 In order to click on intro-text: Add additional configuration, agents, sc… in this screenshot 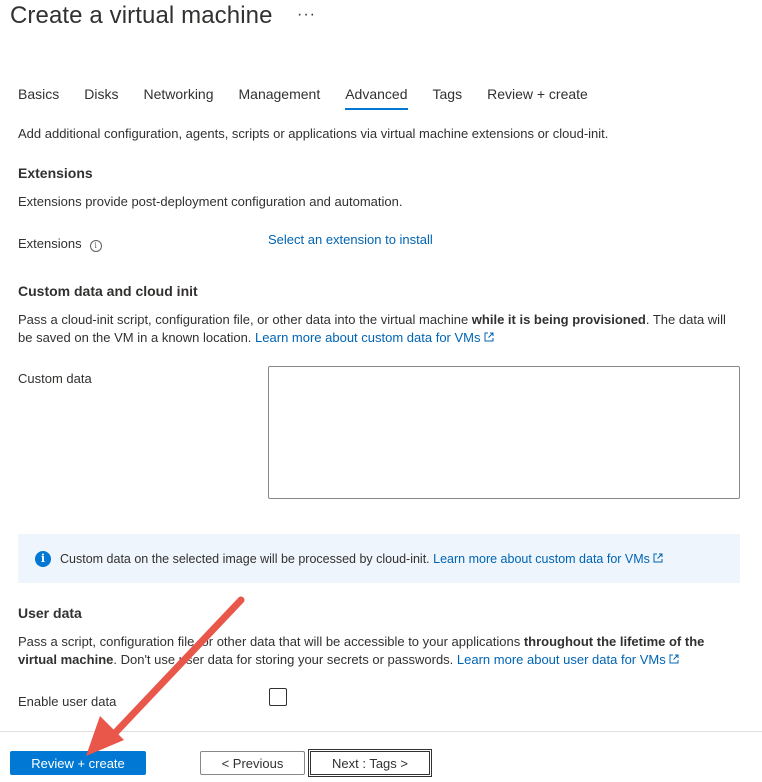, I will do `click(313, 133)`.